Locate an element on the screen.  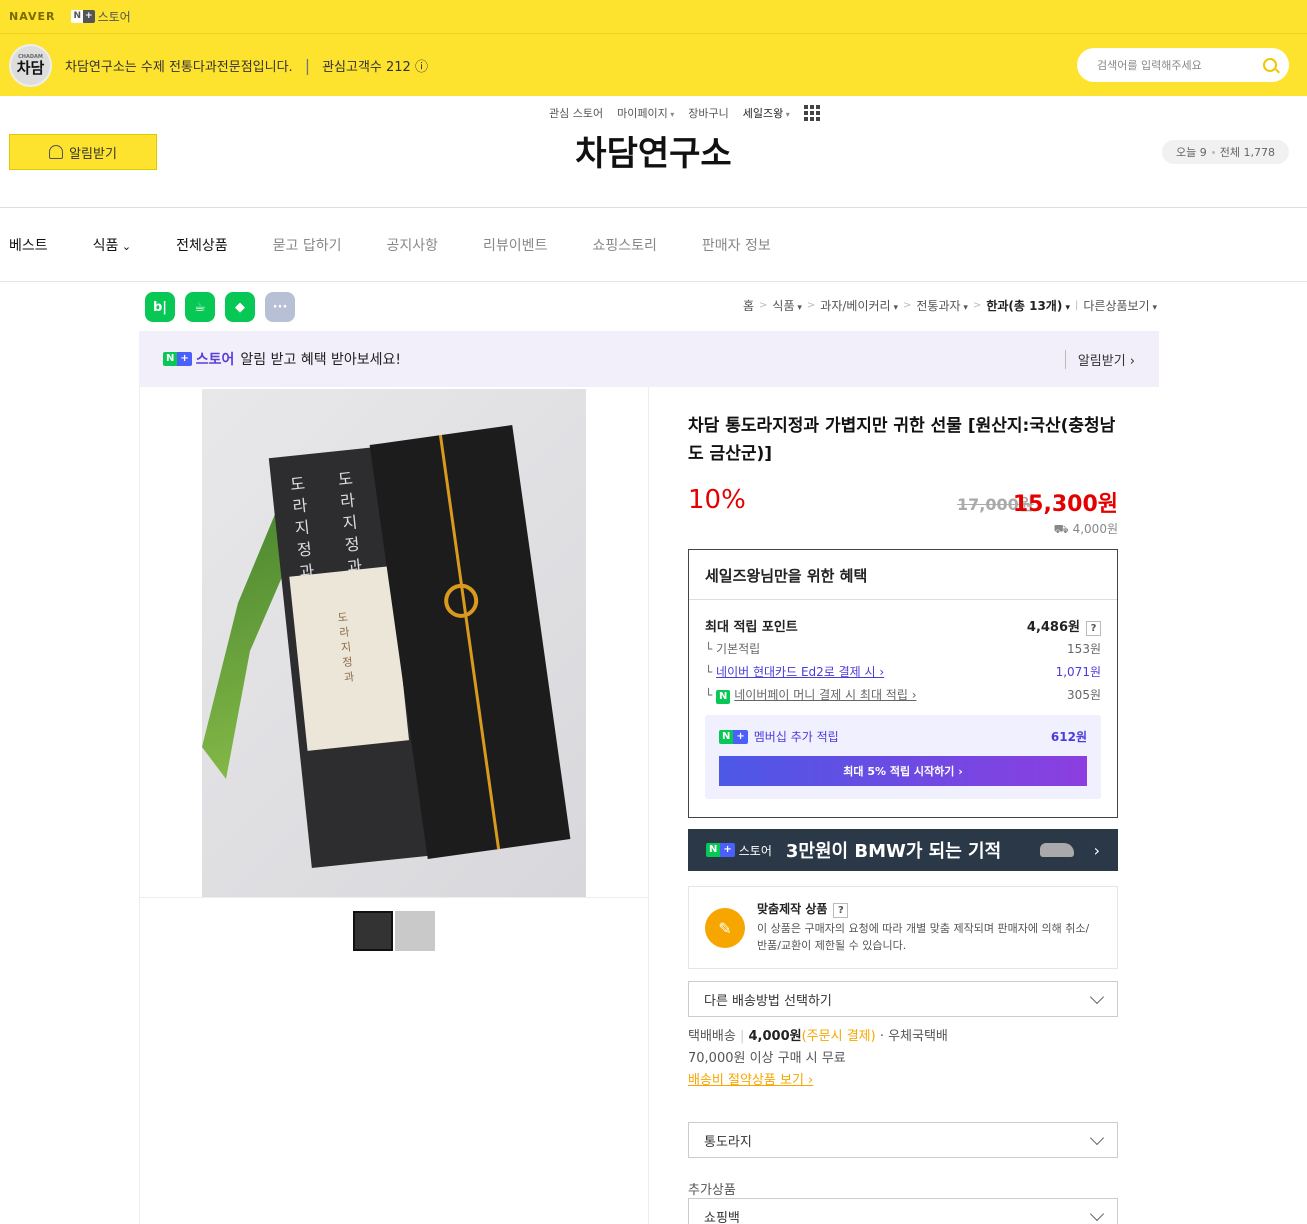
edit-icon: ✎ is located at coordinates (725, 928).